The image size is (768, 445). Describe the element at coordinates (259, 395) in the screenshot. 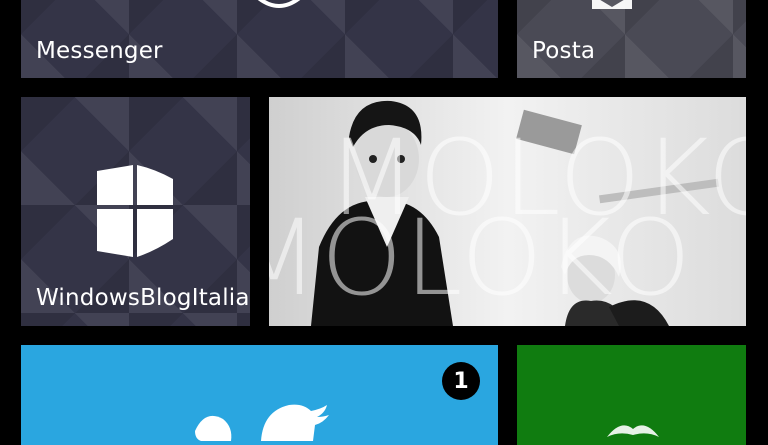

I see `twitter-tile: 1` at that location.